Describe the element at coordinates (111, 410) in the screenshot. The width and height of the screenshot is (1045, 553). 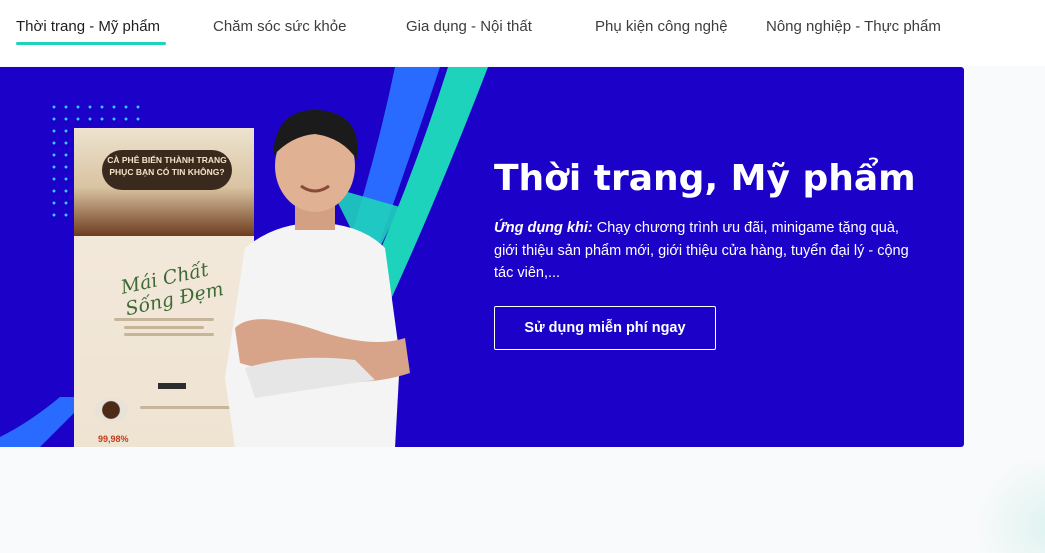
I see `coffee-cup-icon` at that location.